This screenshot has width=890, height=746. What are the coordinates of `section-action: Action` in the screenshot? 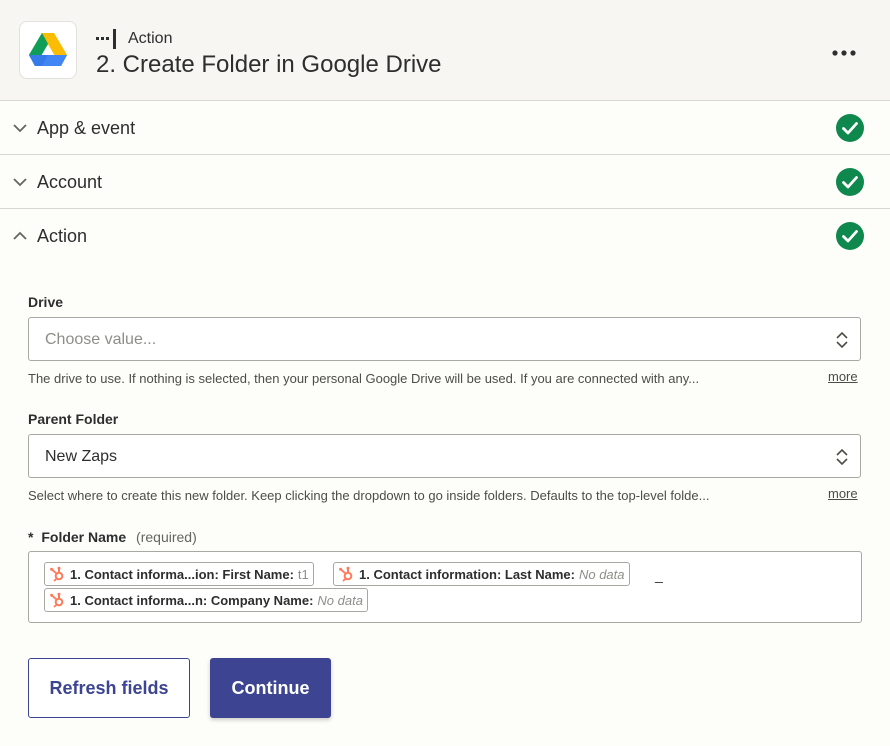 It's located at (445, 236).